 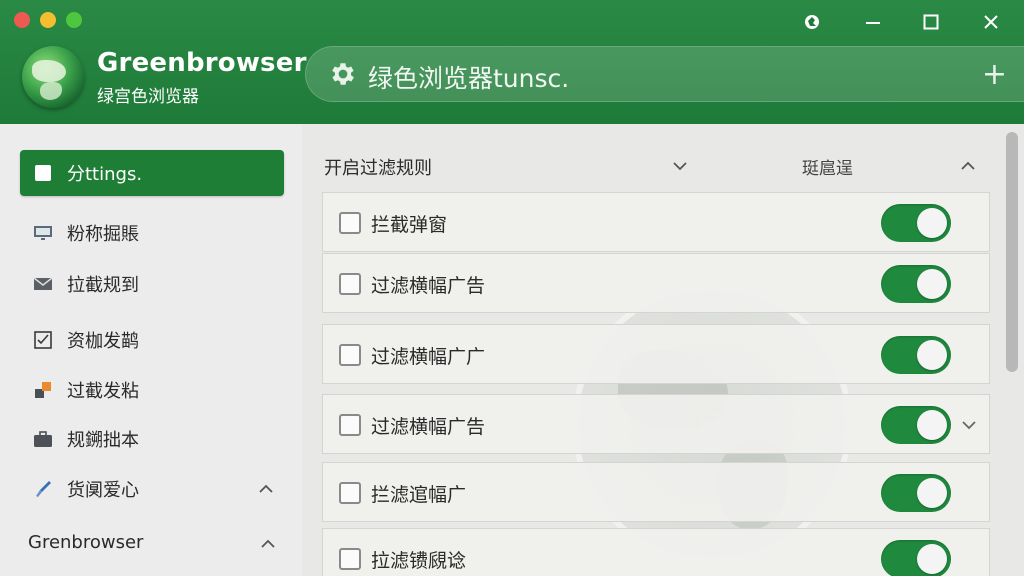 What do you see at coordinates (873, 22) in the screenshot?
I see `minimize-icon` at bounding box center [873, 22].